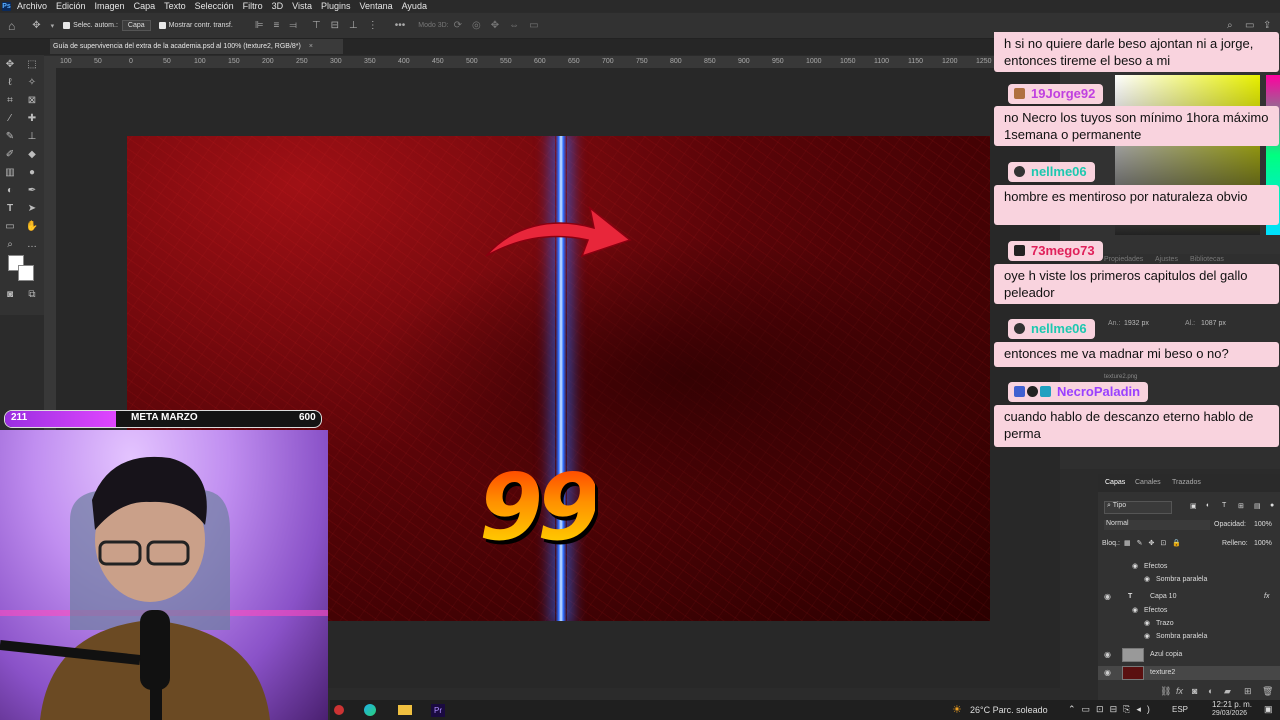  Describe the element at coordinates (1249, 25) in the screenshot. I see `workspace-icon: ▭` at that location.